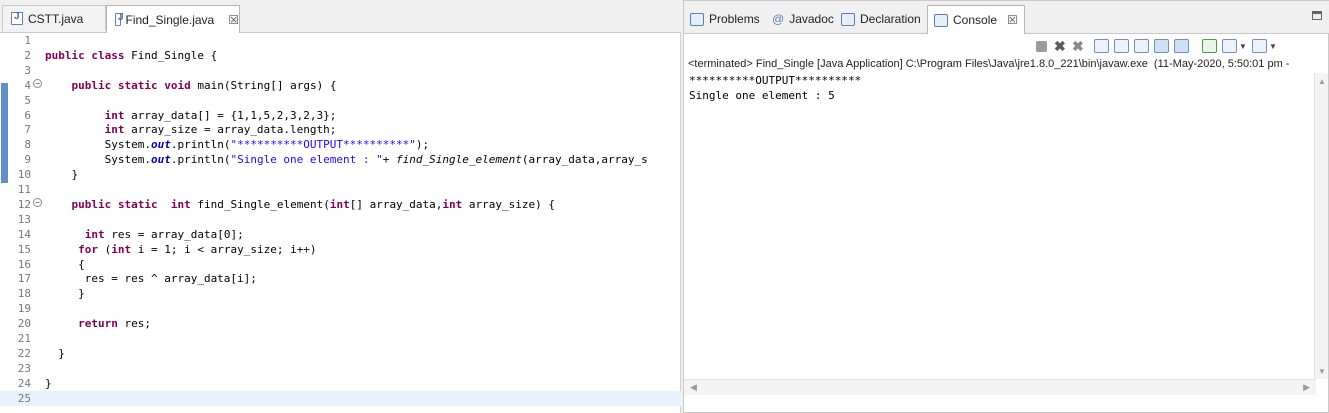  What do you see at coordinates (27, 100) in the screenshot?
I see `line-number: 5` at bounding box center [27, 100].